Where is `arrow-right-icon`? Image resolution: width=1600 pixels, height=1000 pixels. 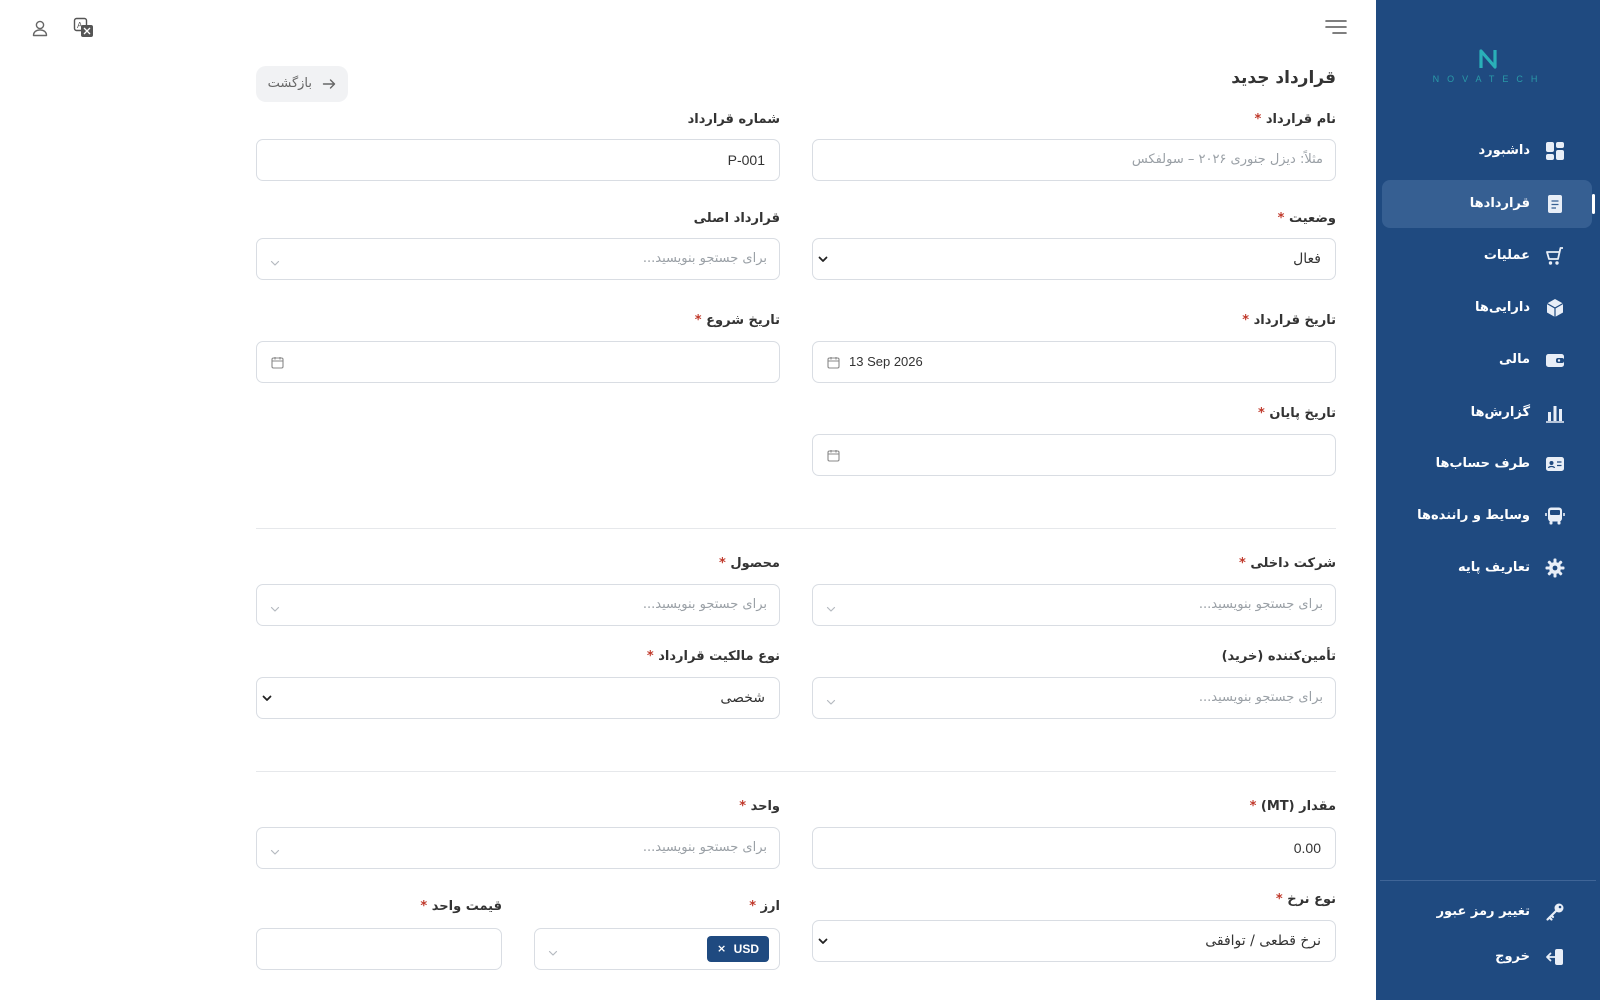 arrow-right-icon is located at coordinates (329, 84).